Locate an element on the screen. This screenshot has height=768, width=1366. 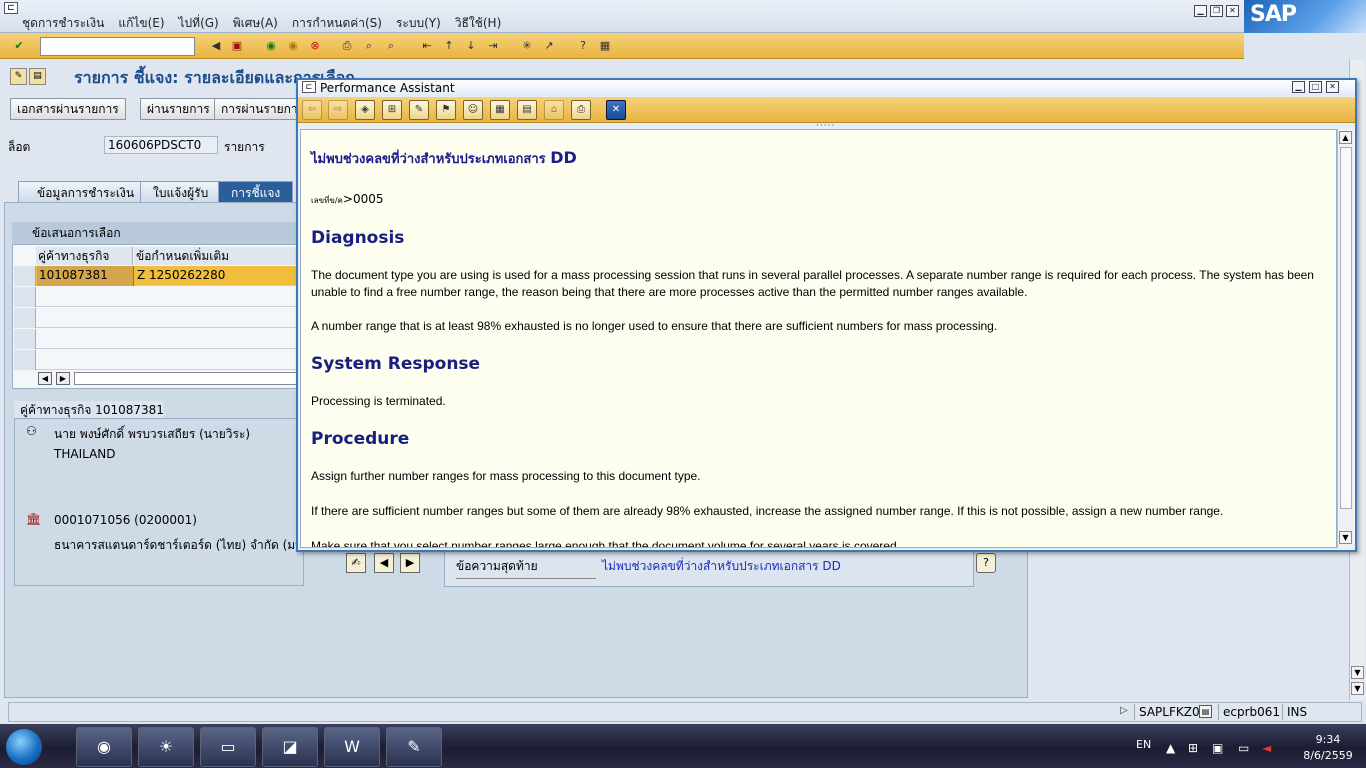
pa-window-title: Performance Assistant is located at coordinates (387, 88).